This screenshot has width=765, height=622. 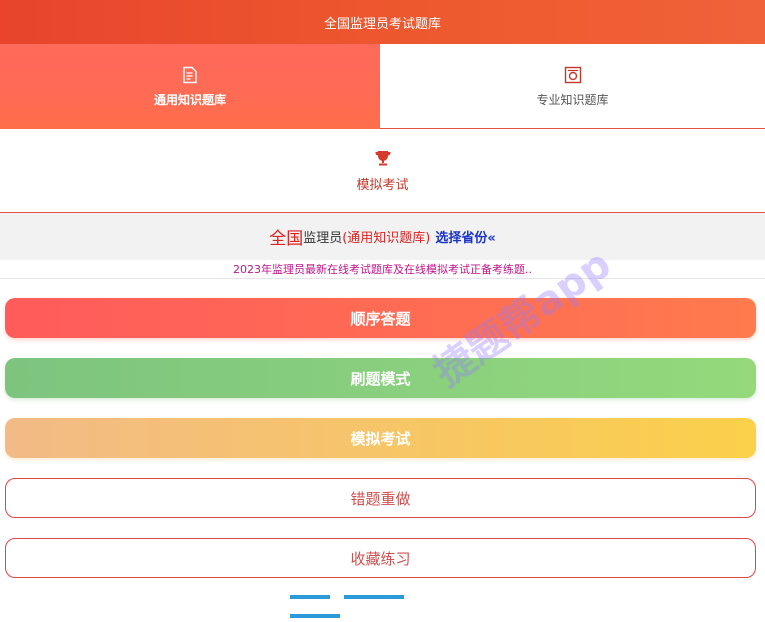 I want to click on bank-banner: 全国 监理员 (通用知识题库) 选择省份«, so click(x=382, y=236).